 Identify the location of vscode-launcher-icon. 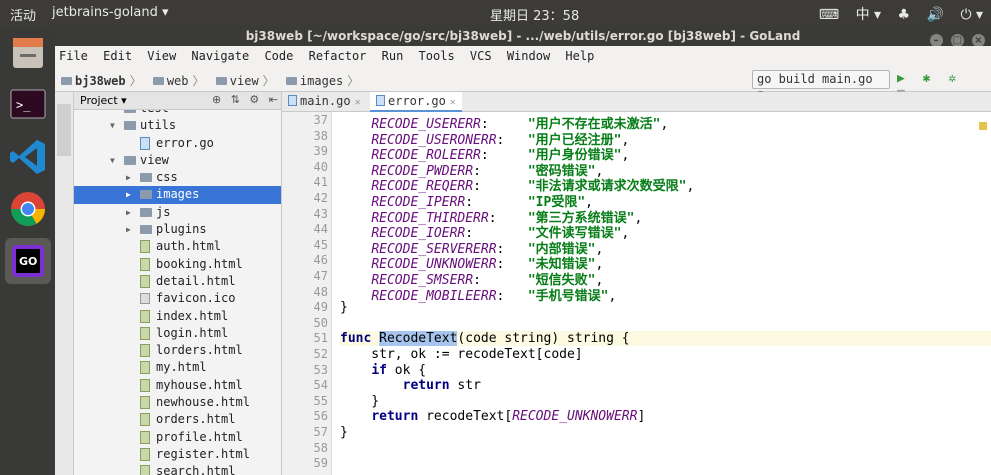
(28, 157).